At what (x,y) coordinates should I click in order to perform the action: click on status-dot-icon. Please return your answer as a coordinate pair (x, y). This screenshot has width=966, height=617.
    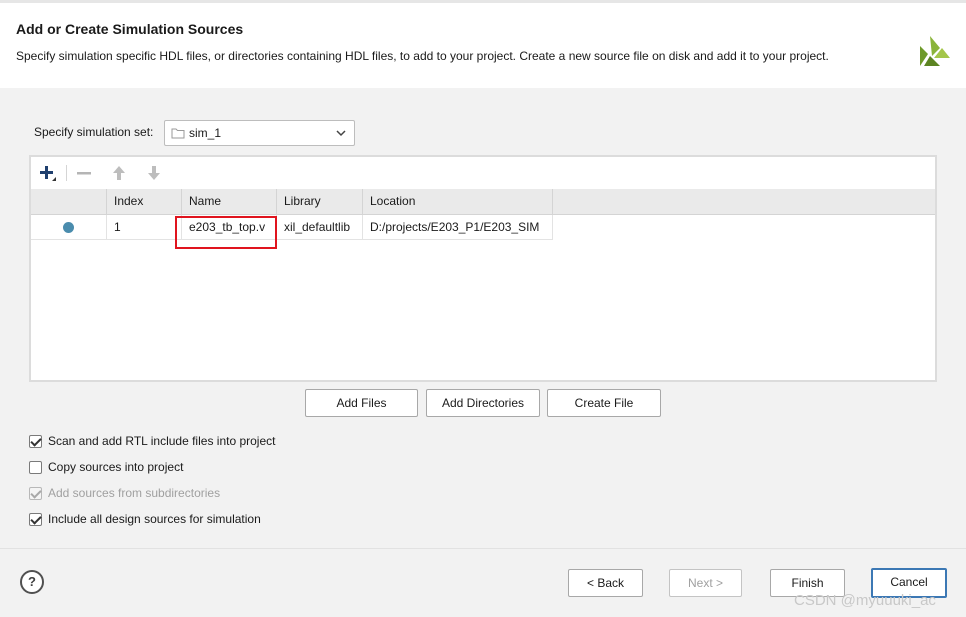
    Looking at the image, I should click on (68, 227).